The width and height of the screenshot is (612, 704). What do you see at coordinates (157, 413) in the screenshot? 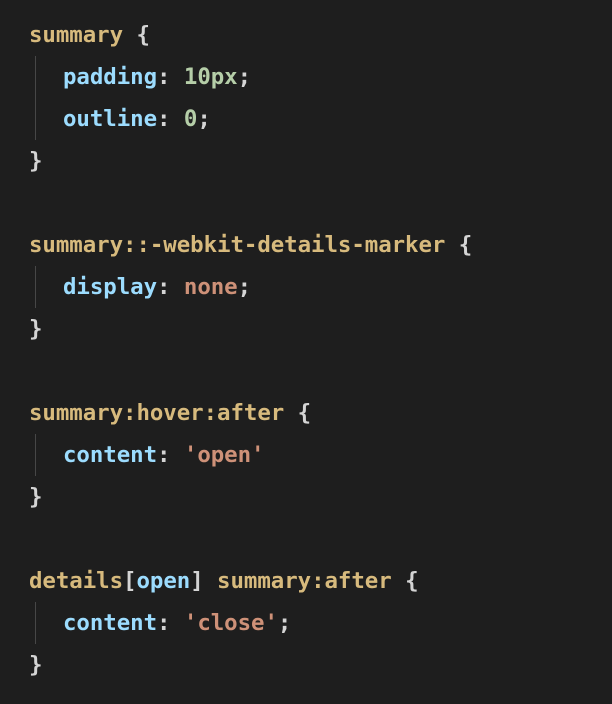
I see `css-selector: summary:hover:after` at bounding box center [157, 413].